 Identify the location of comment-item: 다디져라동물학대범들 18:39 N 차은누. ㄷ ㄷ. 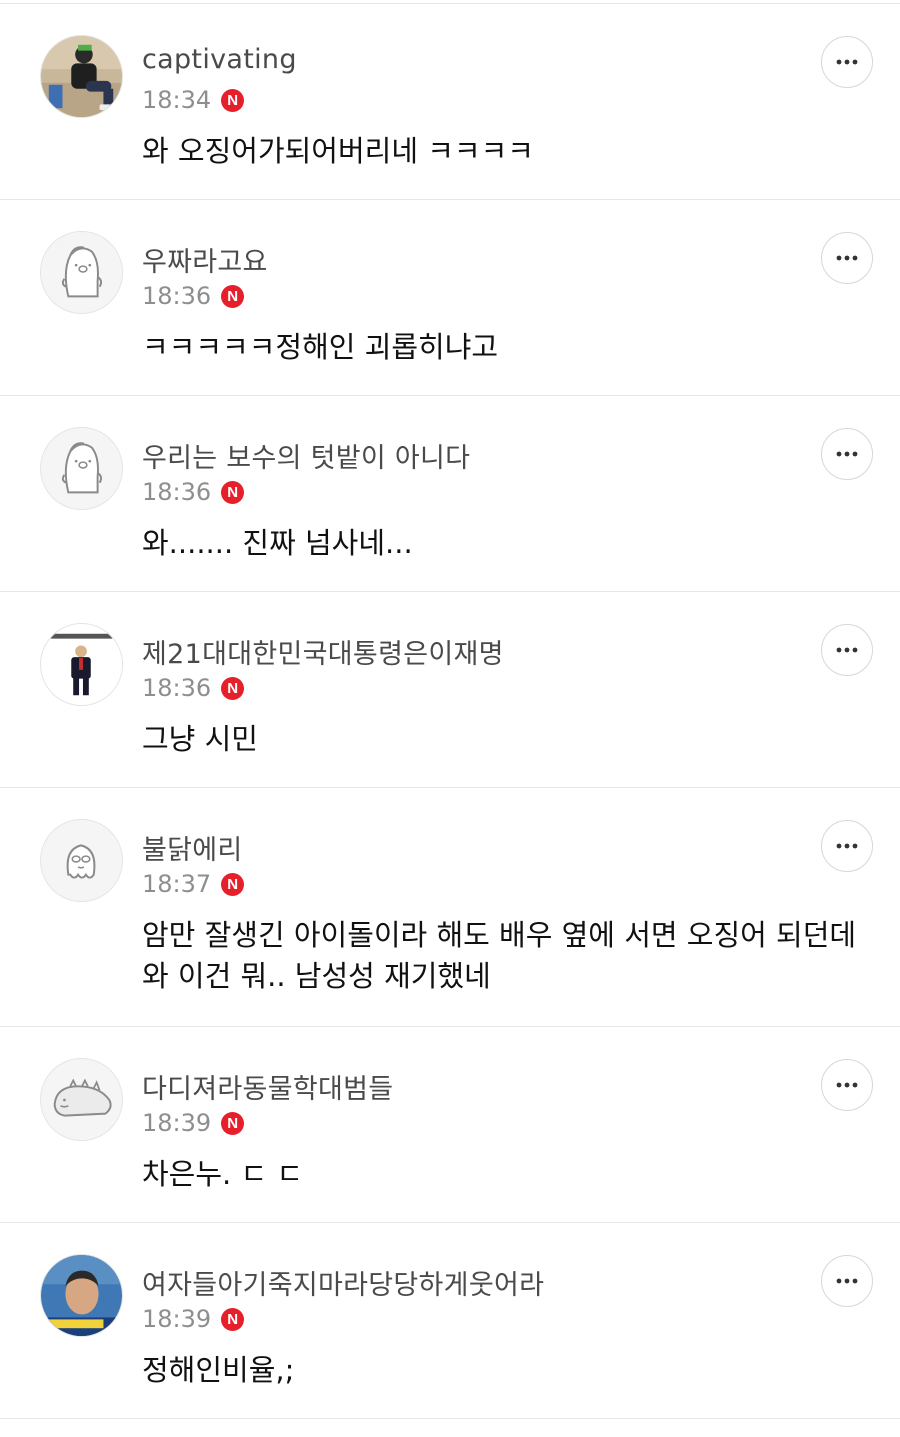
(450, 1125).